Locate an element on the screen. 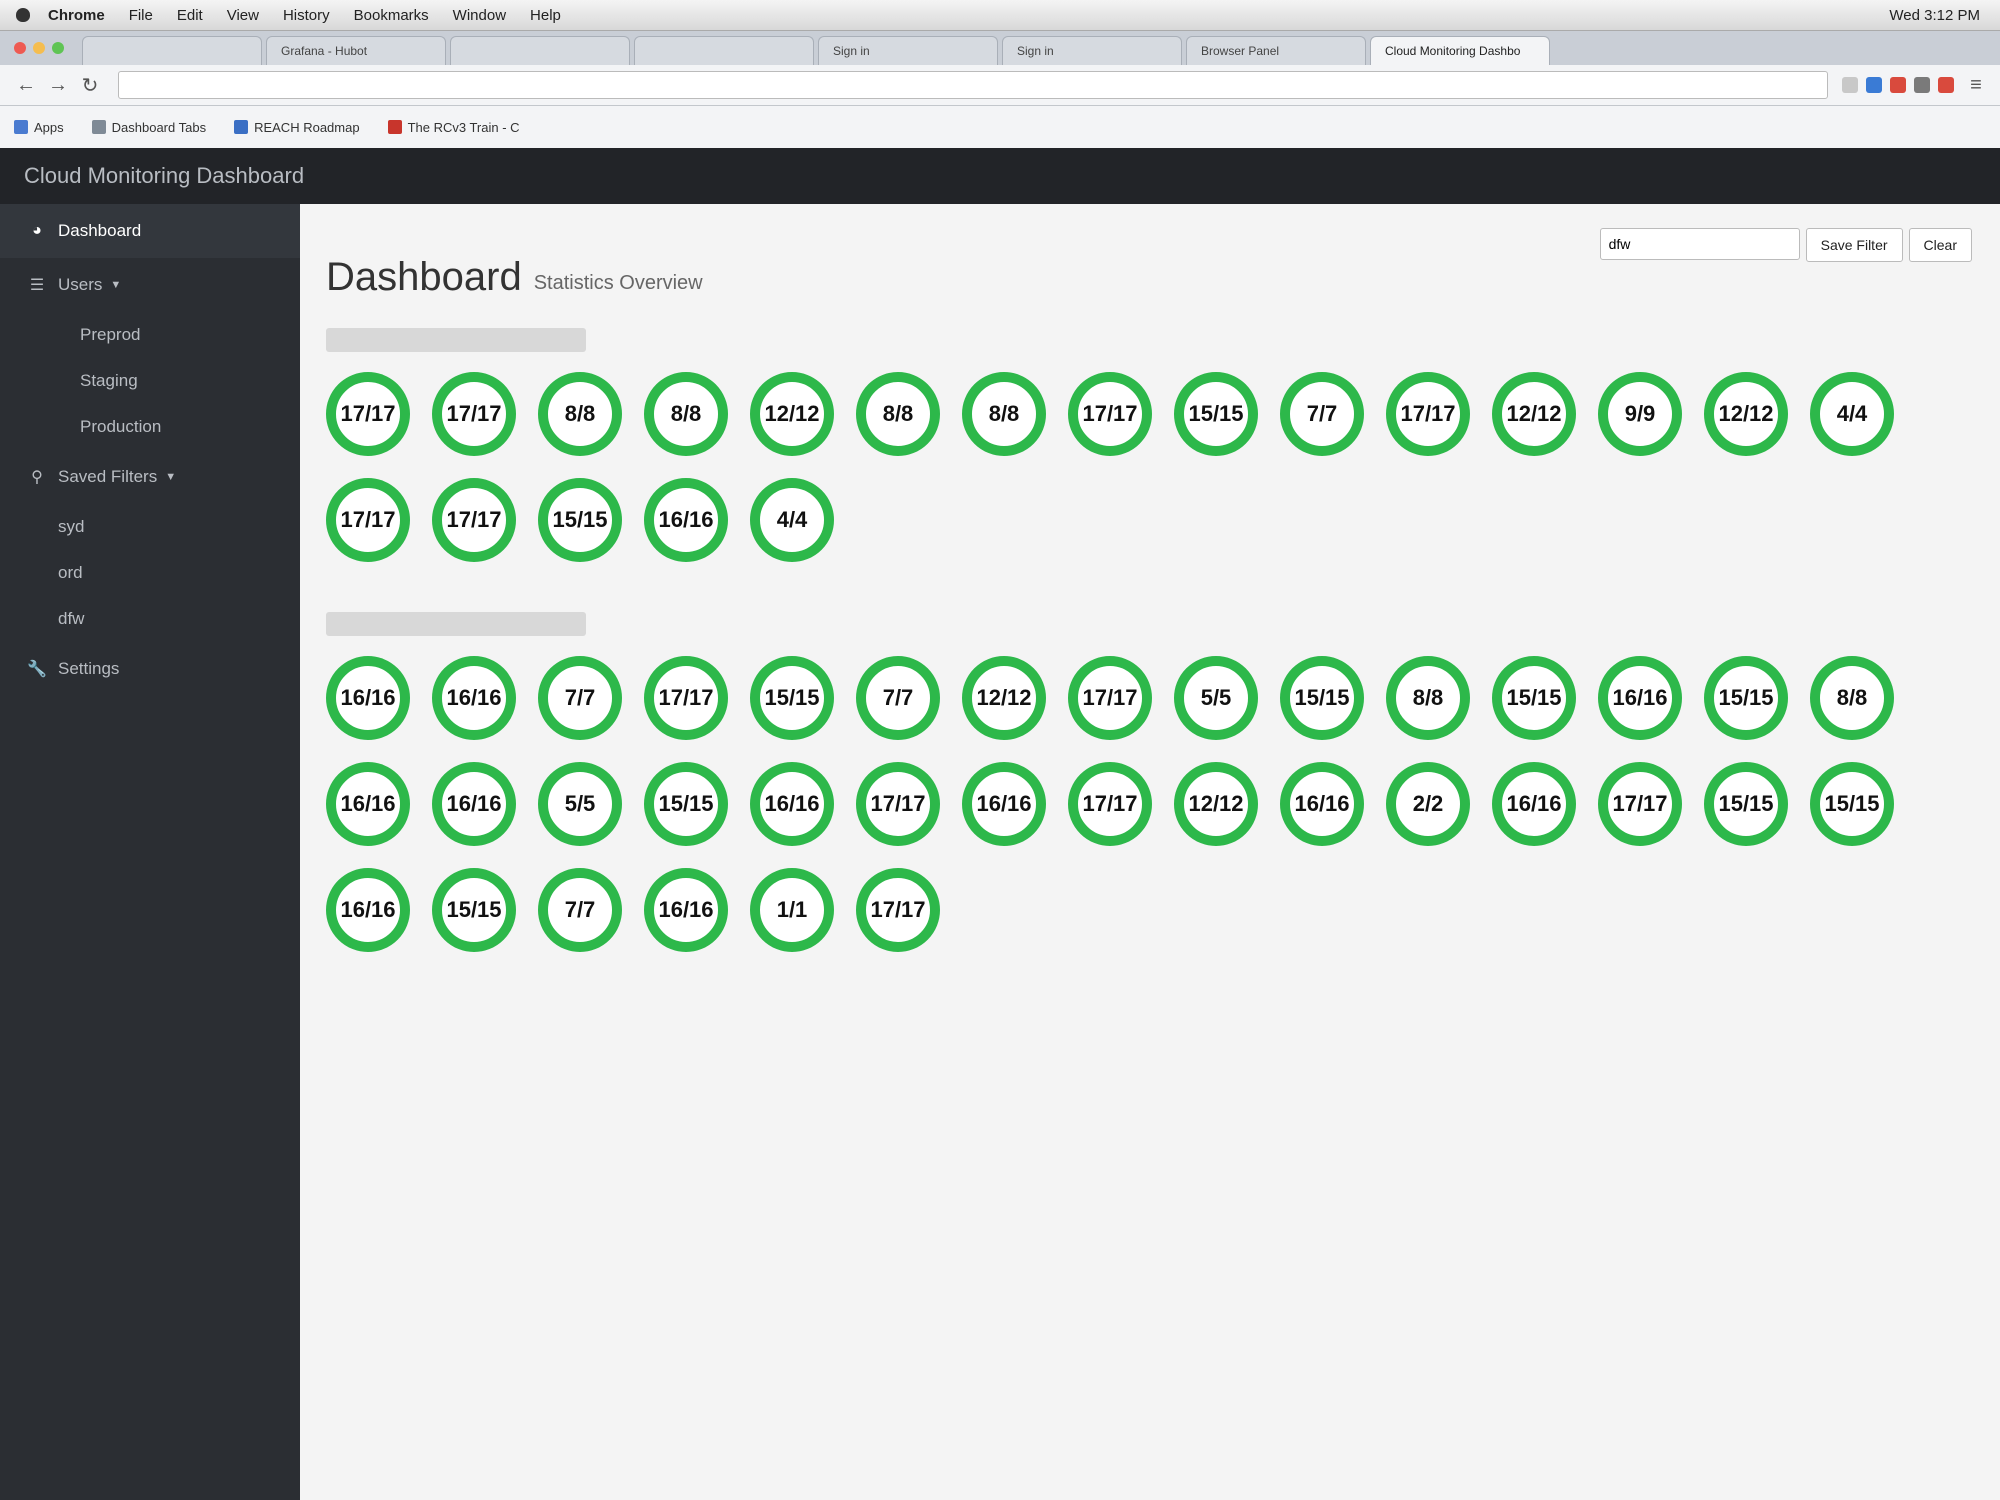 The height and width of the screenshot is (1500, 2000). address-bar is located at coordinates (973, 85).